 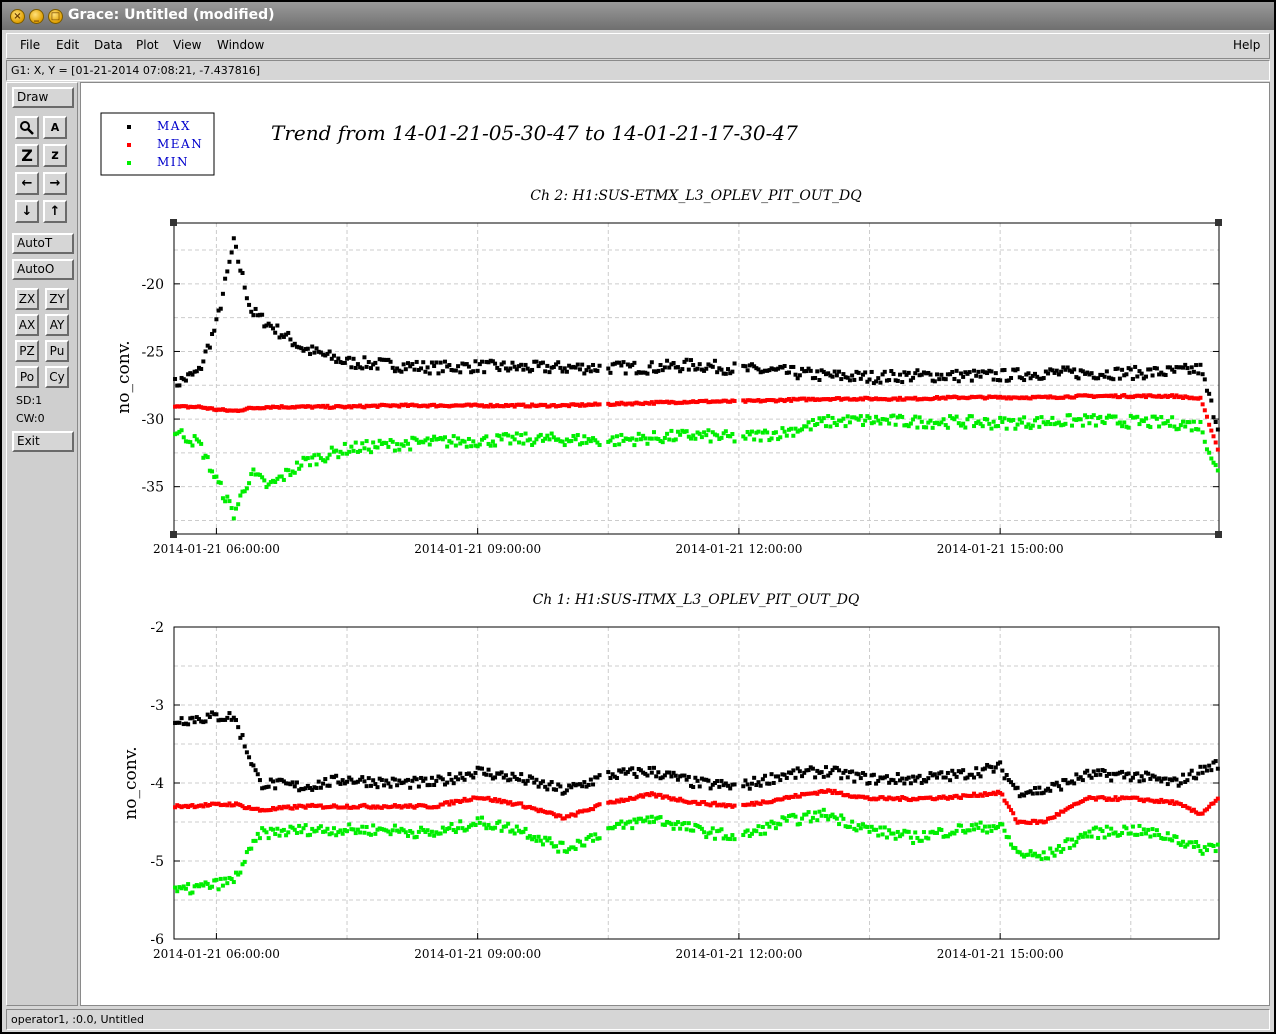 I want to click on menu-data: Data, so click(x=108, y=45).